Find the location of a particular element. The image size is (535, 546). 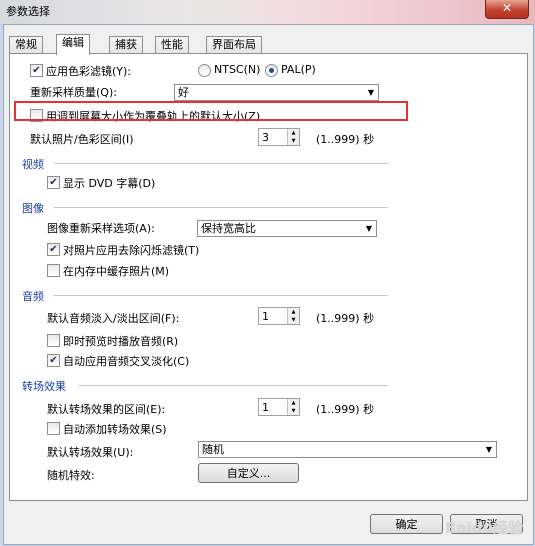

title-bar: 参数选择 ✕ is located at coordinates (267, 12).